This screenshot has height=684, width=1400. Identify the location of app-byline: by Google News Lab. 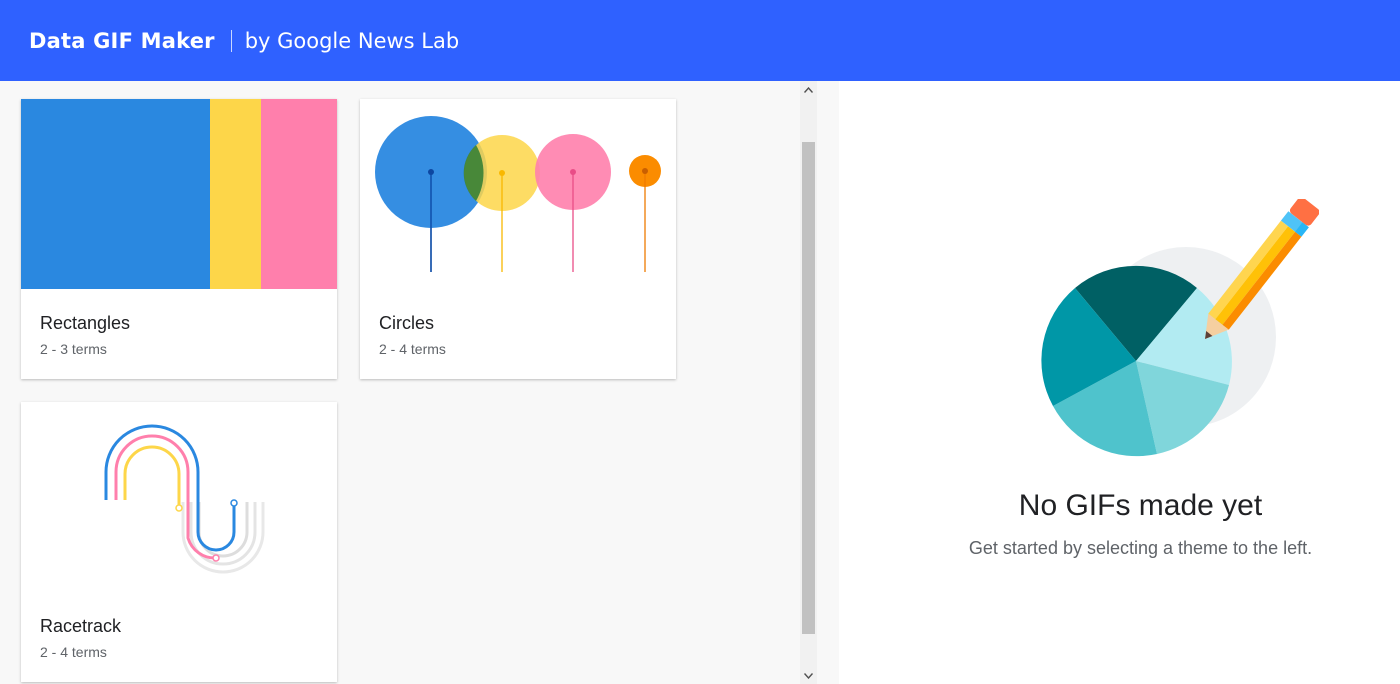
(352, 41).